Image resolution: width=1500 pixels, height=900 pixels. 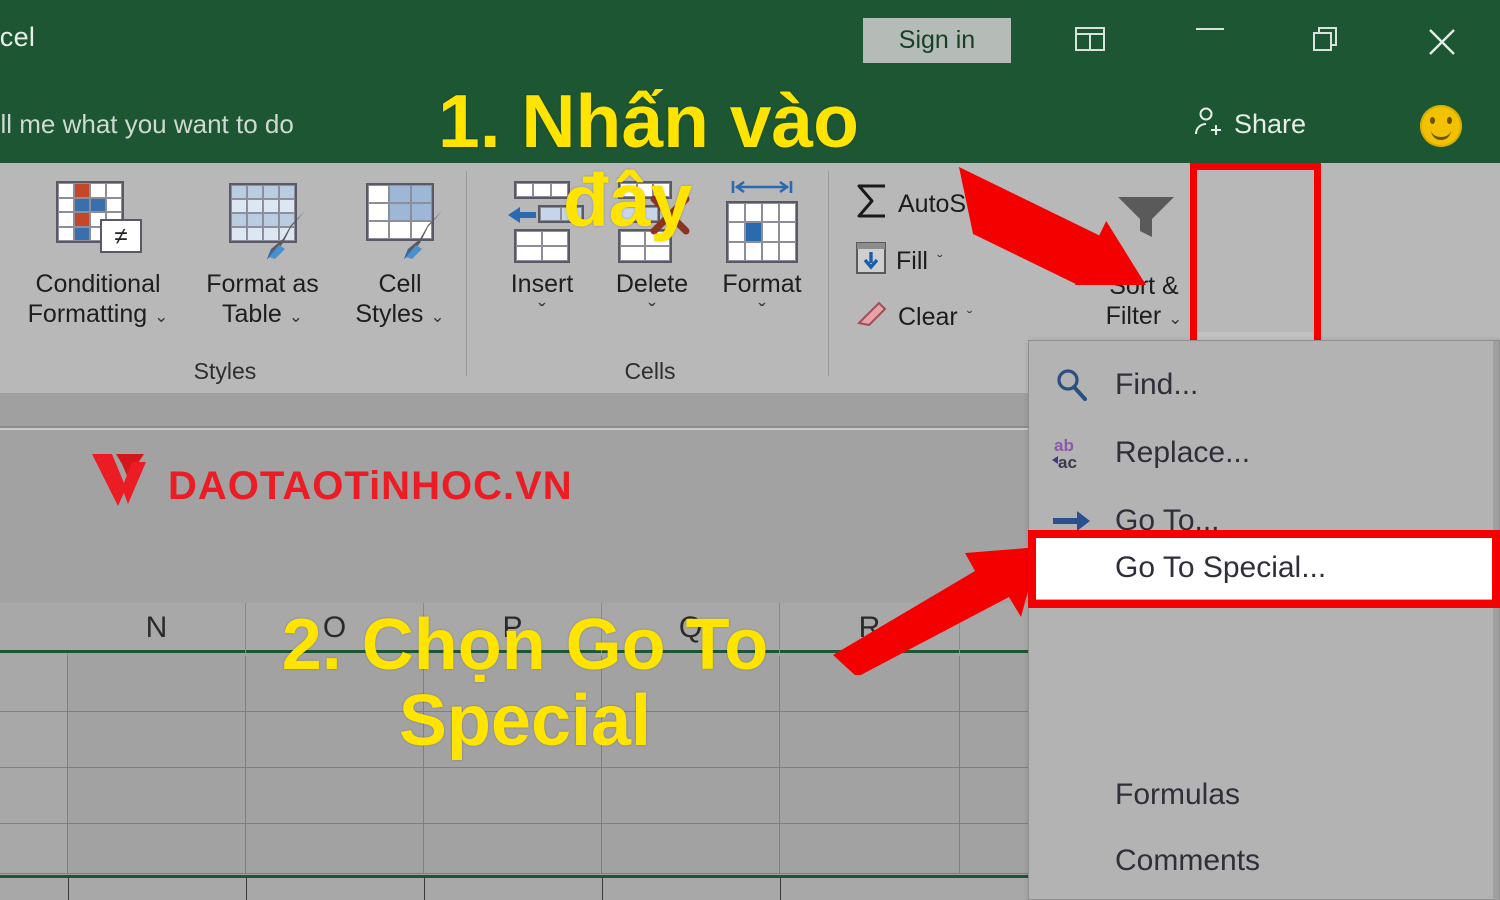 I want to click on tell-me-input: ell me what you want to do, so click(x=147, y=124).